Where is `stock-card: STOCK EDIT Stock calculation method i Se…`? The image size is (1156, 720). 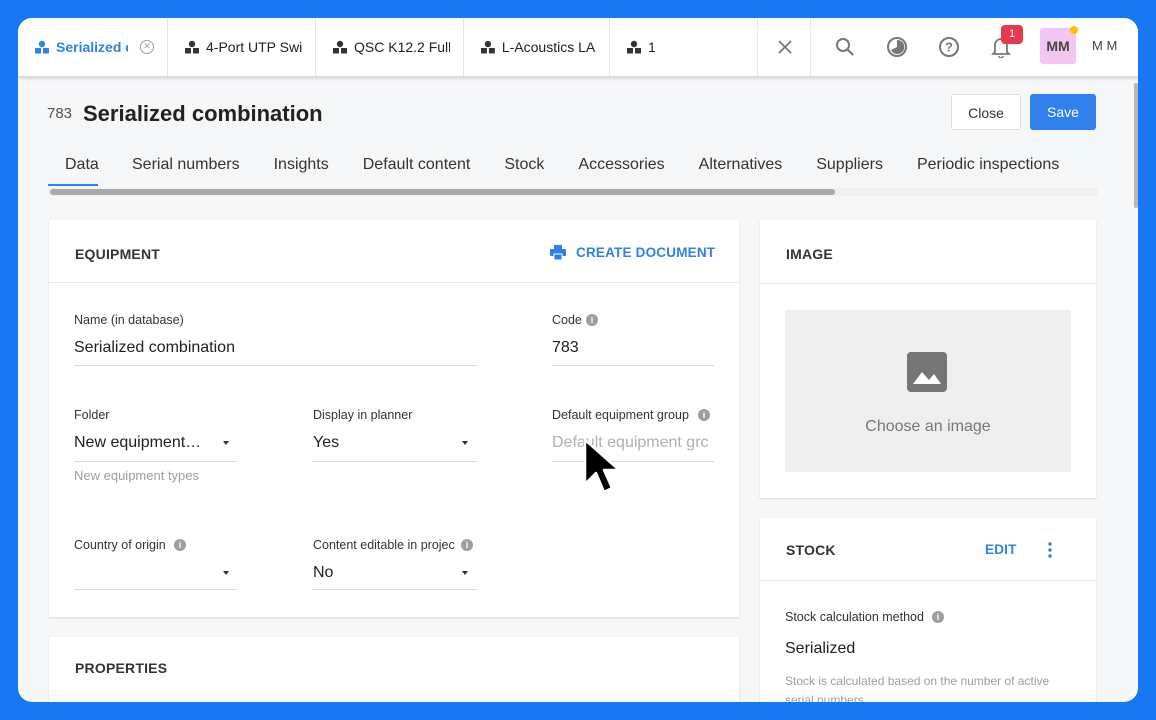 stock-card: STOCK EDIT Stock calculation method i Se… is located at coordinates (928, 610).